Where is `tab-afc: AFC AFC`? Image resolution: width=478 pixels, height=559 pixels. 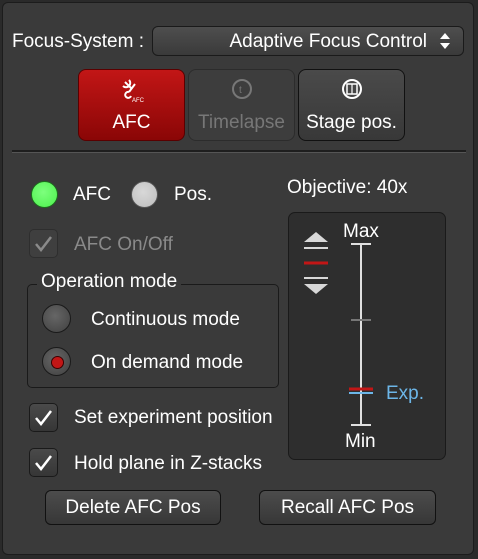
tab-afc: AFC AFC is located at coordinates (131, 105).